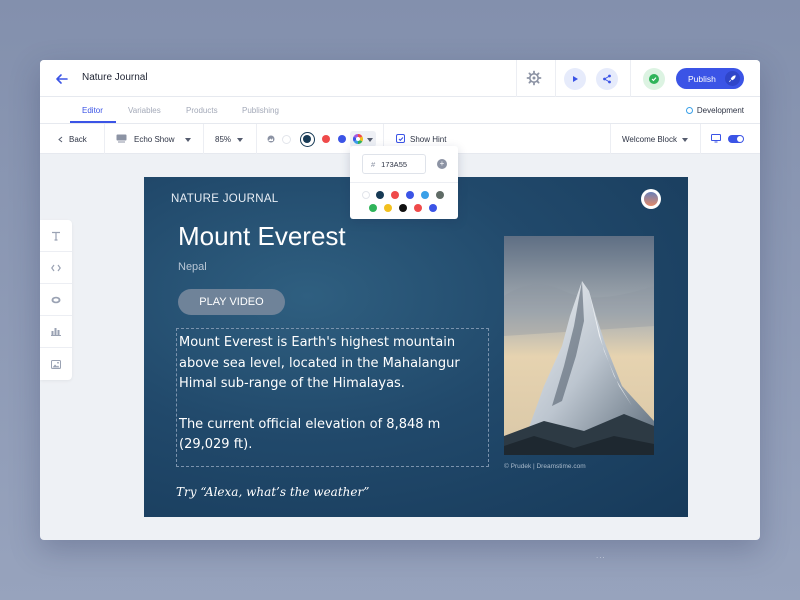 This screenshot has height=600, width=800. I want to click on color-picker-toggle, so click(363, 139).